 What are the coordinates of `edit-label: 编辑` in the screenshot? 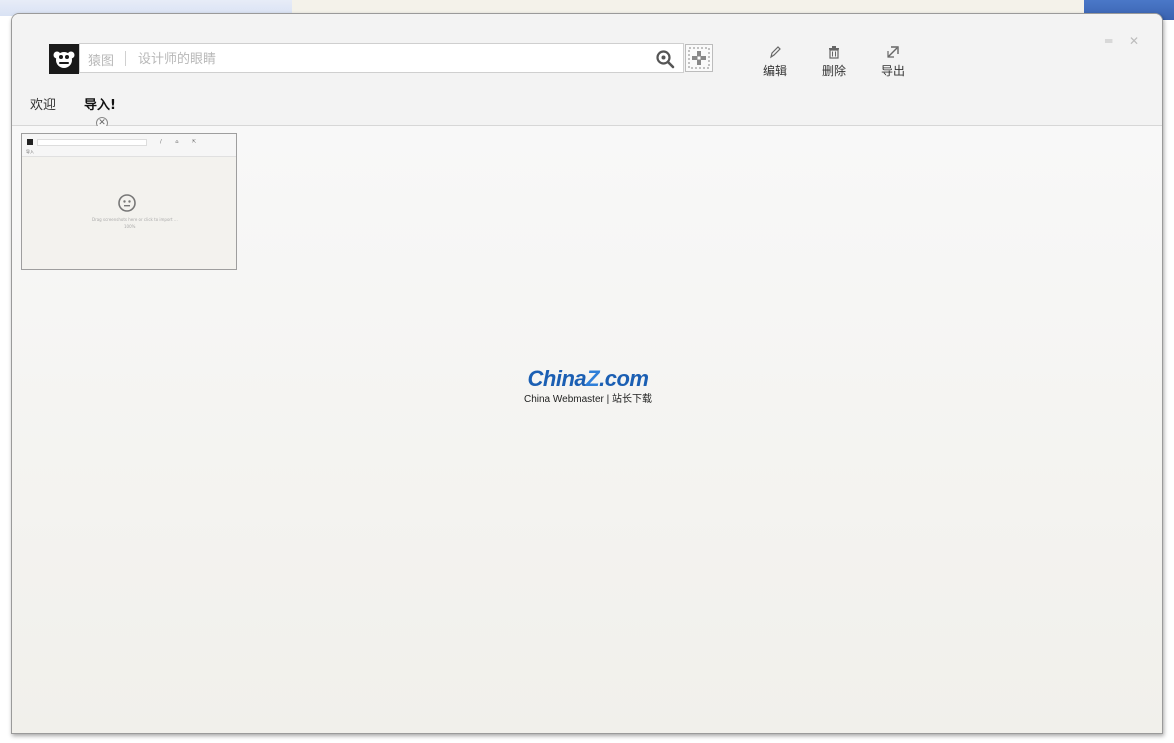 It's located at (774, 71).